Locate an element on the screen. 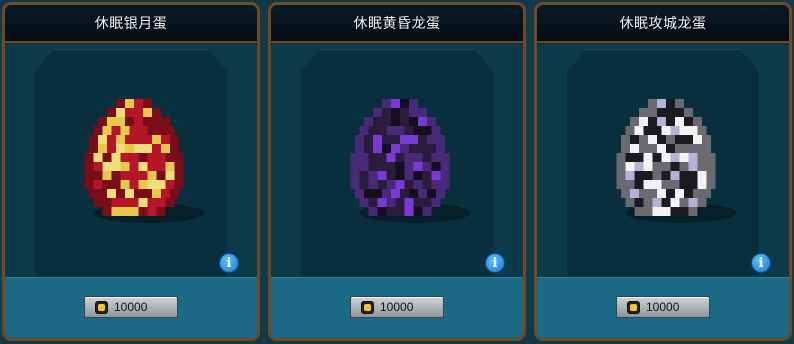 This screenshot has height=344, width=794. card-header: 休眠银月蛋 is located at coordinates (131, 24).